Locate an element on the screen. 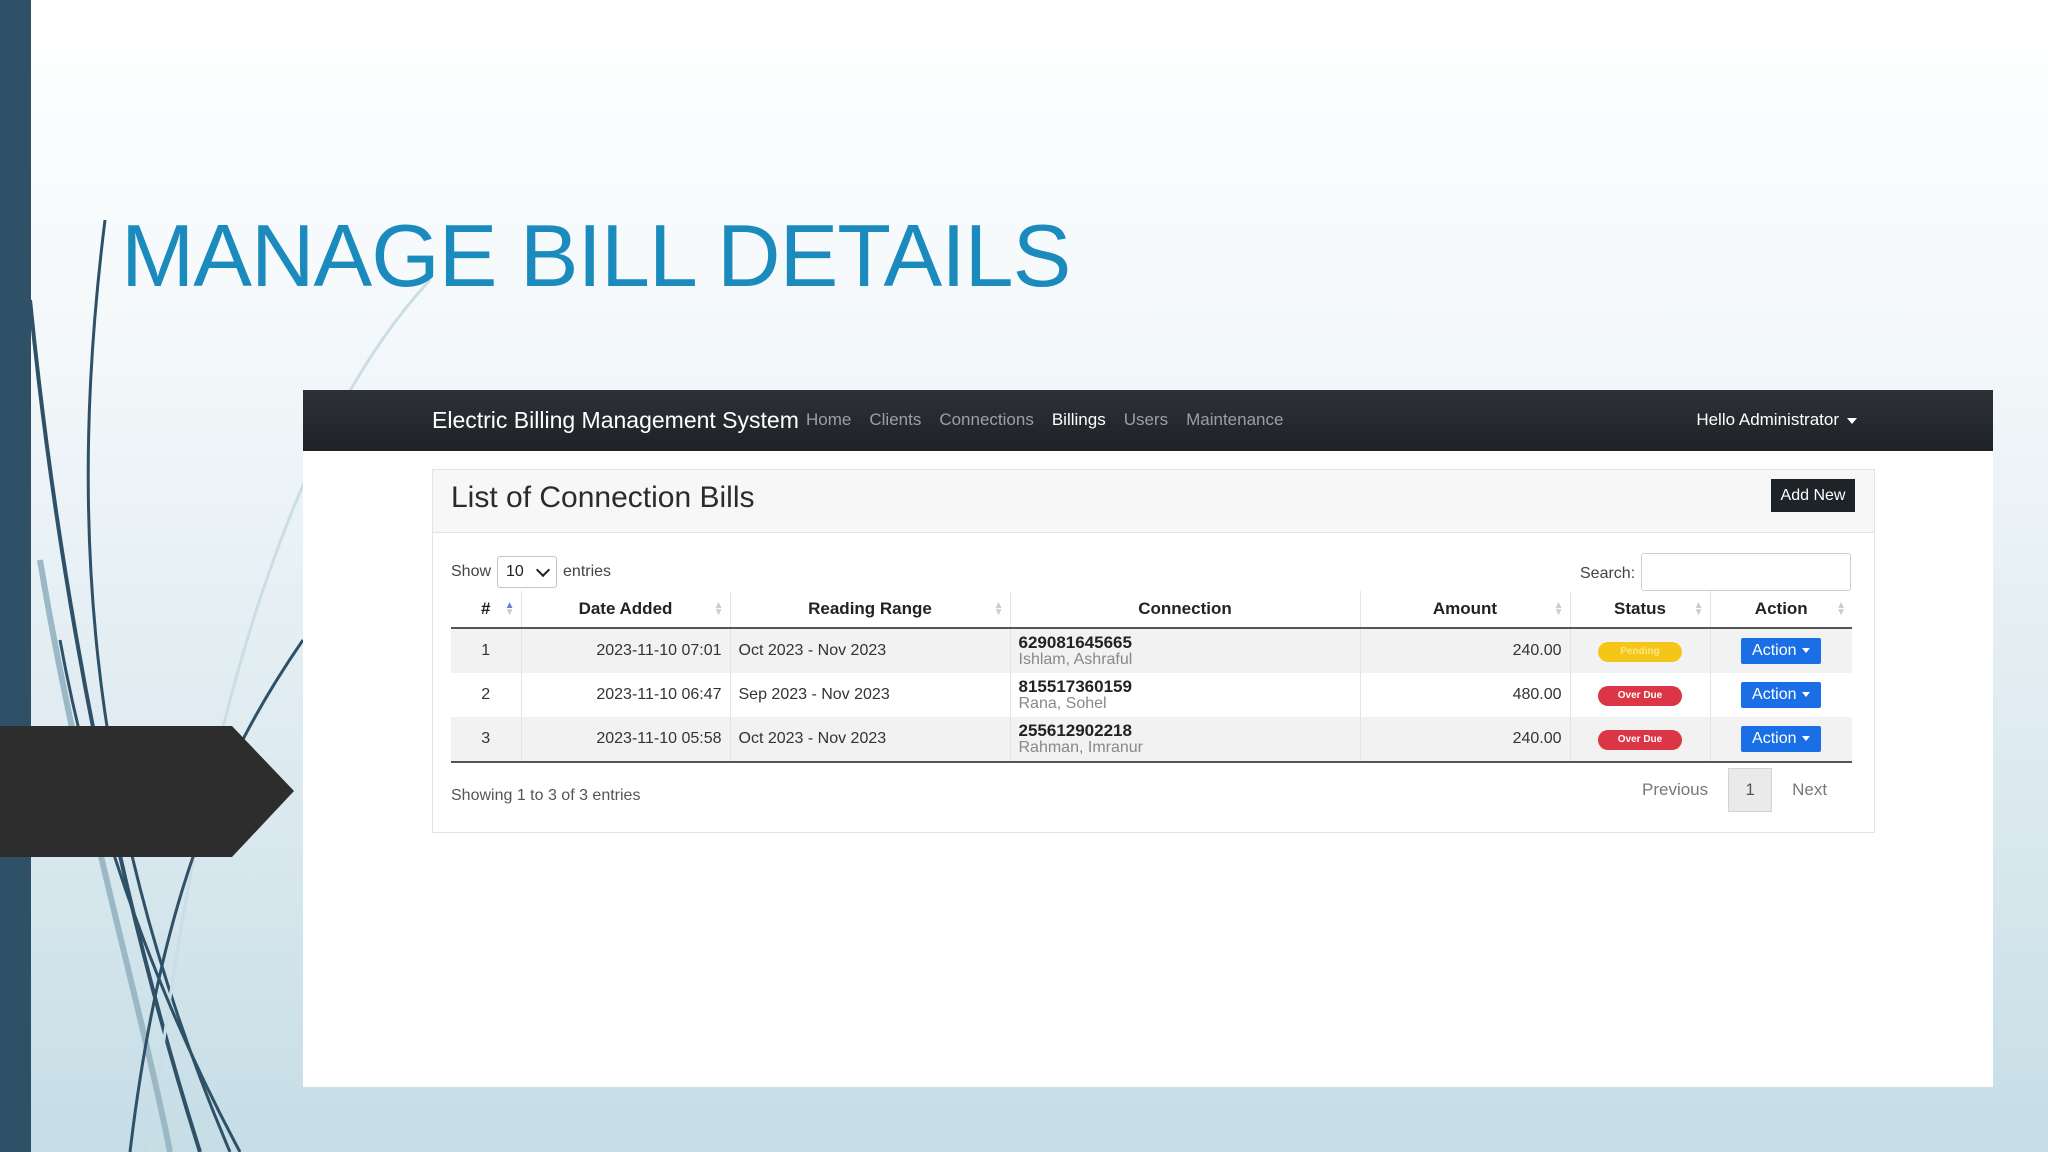 The width and height of the screenshot is (2048, 1152). entries-select: 10 is located at coordinates (527, 572).